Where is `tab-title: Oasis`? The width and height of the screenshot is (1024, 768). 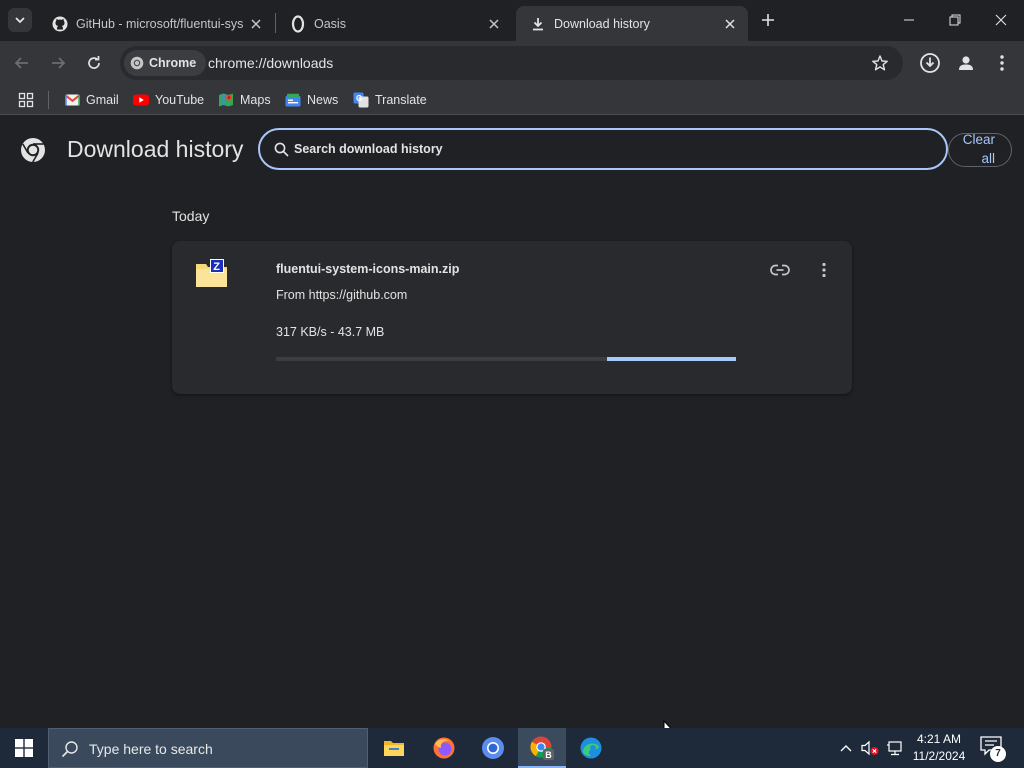
tab-title: Oasis is located at coordinates (330, 23).